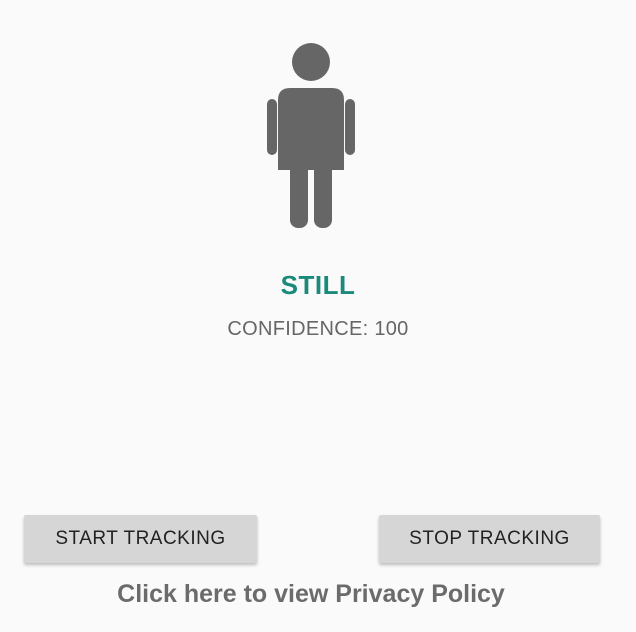 This screenshot has width=636, height=632. Describe the element at coordinates (318, 329) in the screenshot. I see `confidence-label: CONFIDENCE: 100` at that location.